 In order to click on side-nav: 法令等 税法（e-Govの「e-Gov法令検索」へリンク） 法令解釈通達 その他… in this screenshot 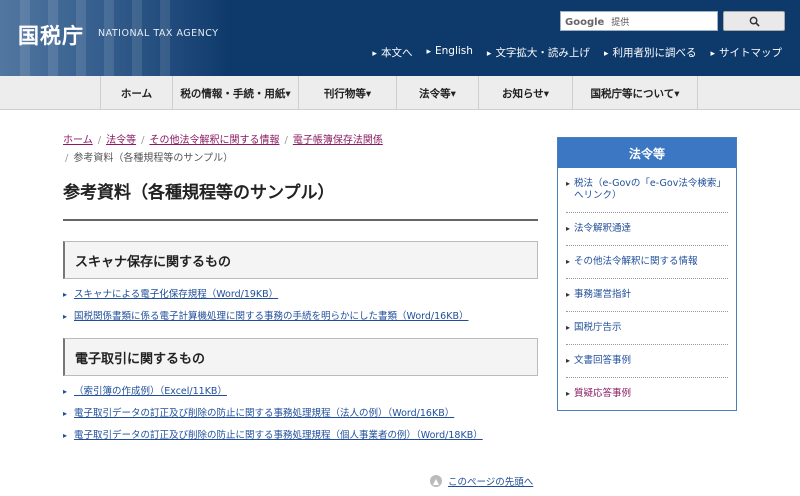, I will do `click(647, 274)`.